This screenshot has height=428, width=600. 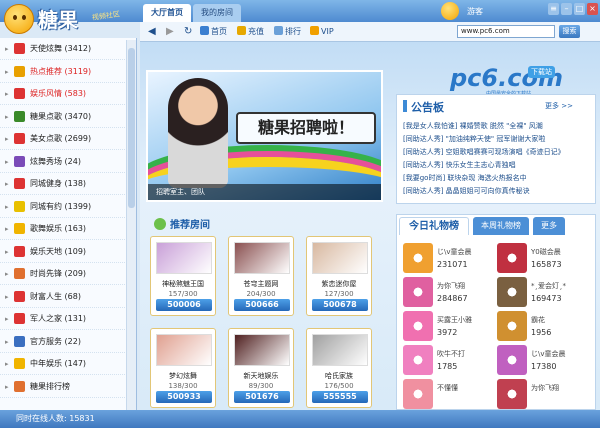 I want to click on sidebar-item: ▸ 糖果点歌 (3470), so click(x=68, y=117).